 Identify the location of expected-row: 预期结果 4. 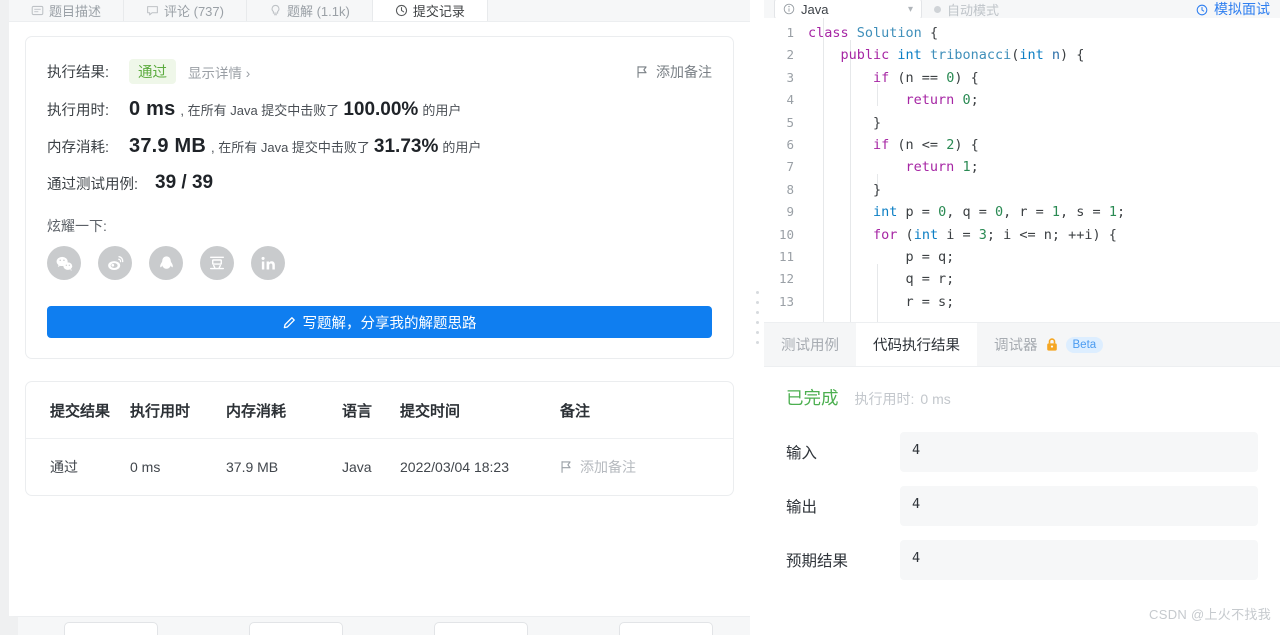
(1022, 560).